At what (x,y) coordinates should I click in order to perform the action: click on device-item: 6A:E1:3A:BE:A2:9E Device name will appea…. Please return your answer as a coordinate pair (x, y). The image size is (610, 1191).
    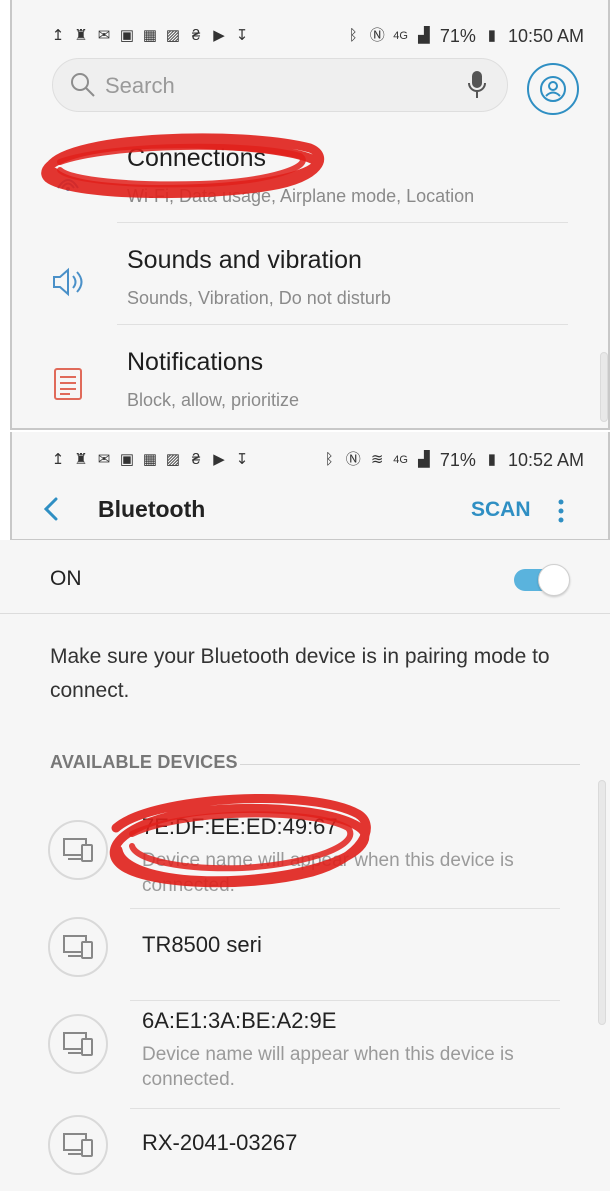
    Looking at the image, I should click on (305, 1054).